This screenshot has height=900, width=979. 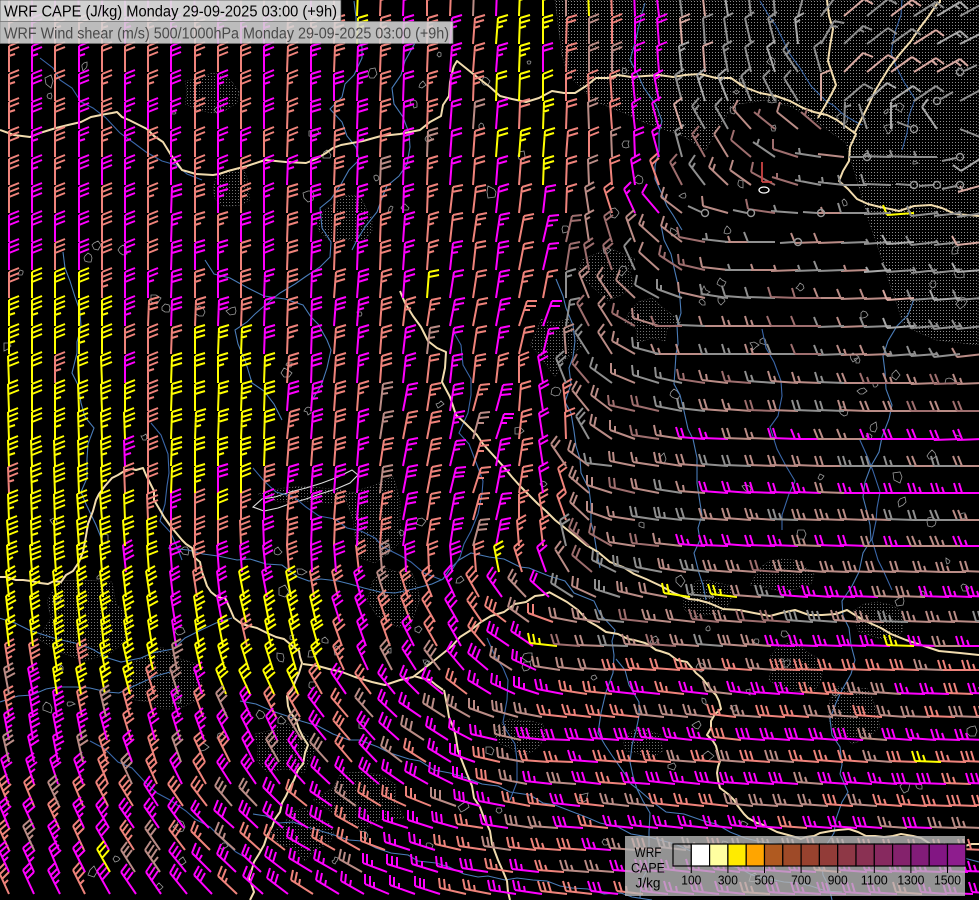 I want to click on svg-text: 700, so click(x=801, y=880).